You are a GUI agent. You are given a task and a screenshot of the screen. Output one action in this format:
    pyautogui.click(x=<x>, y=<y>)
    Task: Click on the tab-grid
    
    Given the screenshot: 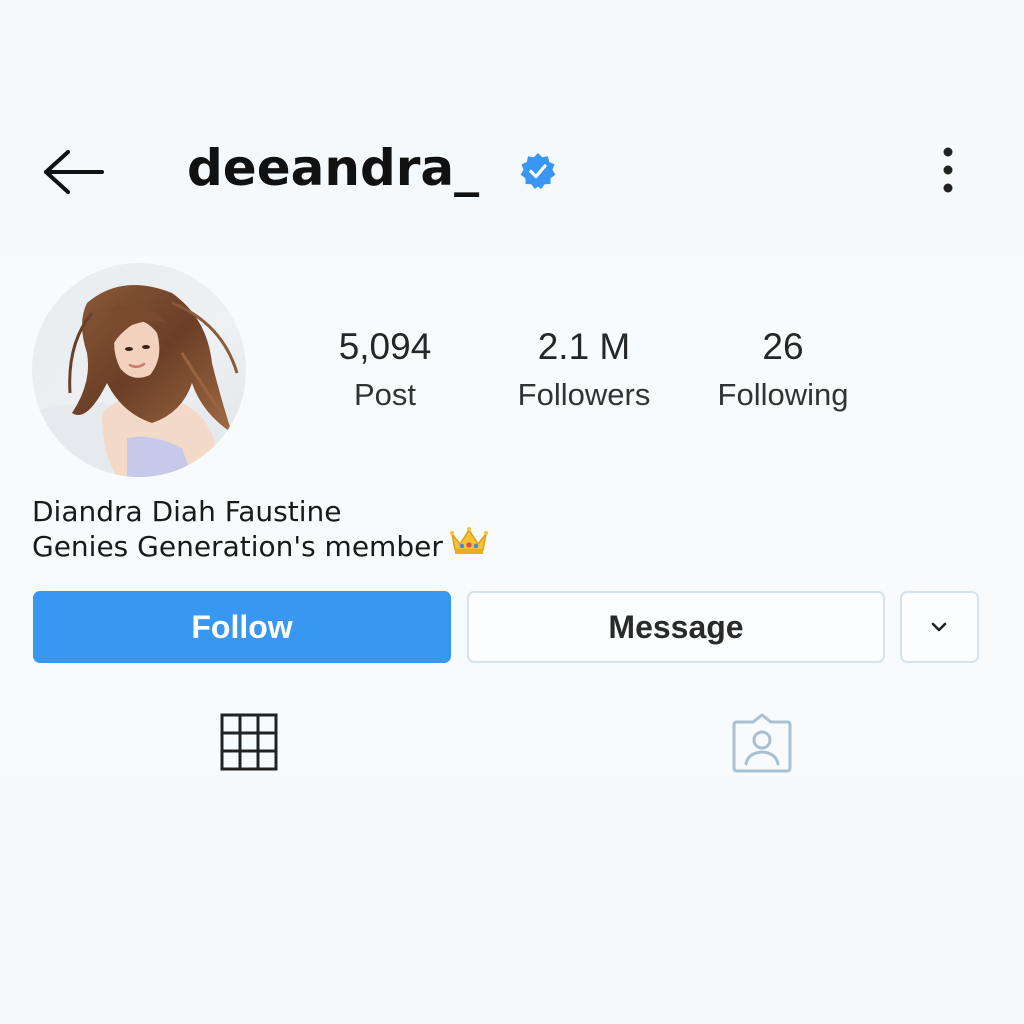 What is the action you would take?
    pyautogui.click(x=249, y=742)
    